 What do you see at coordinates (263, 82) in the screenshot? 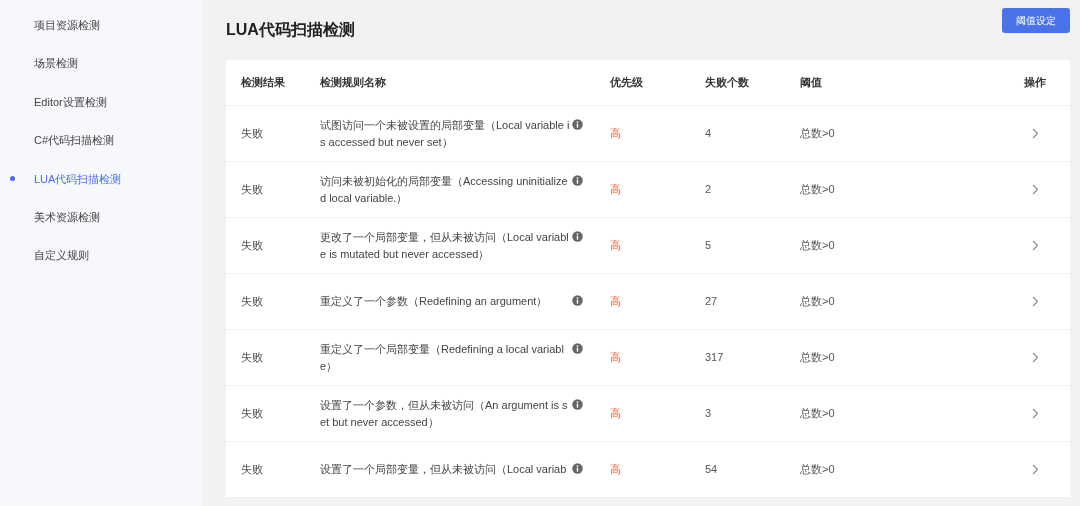
I see `column-header: 检测结果` at bounding box center [263, 82].